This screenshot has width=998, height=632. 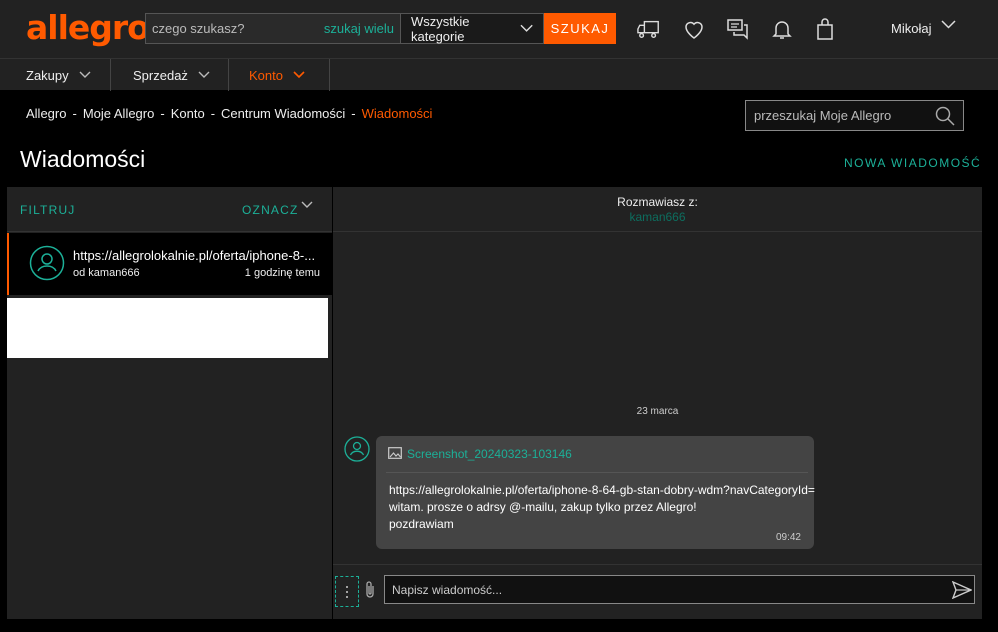 What do you see at coordinates (283, 113) in the screenshot?
I see `breadcrumb-item: Centrum Wiadomości` at bounding box center [283, 113].